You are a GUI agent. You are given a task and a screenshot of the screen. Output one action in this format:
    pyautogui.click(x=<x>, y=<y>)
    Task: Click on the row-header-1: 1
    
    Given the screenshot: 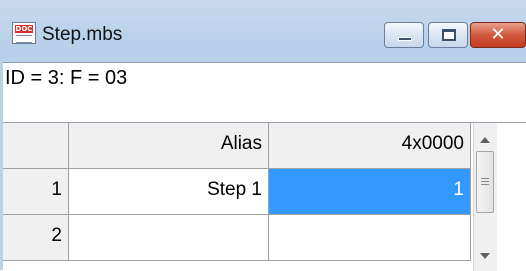 What is the action you would take?
    pyautogui.click(x=36, y=192)
    